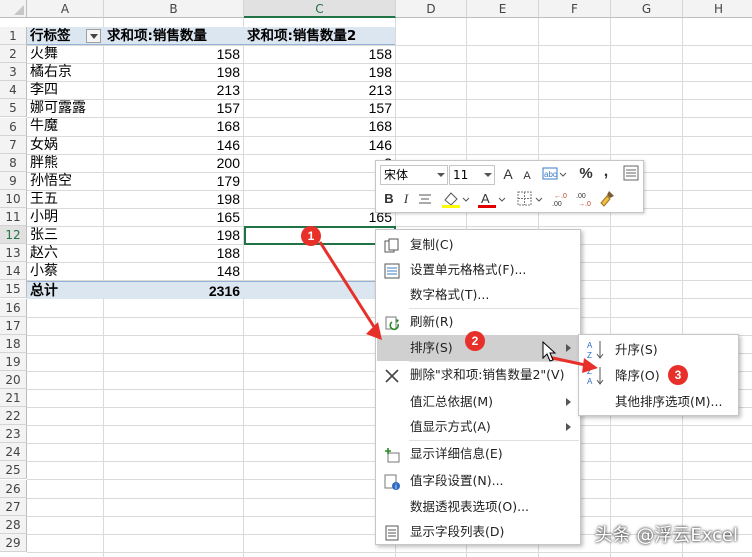 The height and width of the screenshot is (557, 752). I want to click on increase-decimal-icon: ←.0.00, so click(561, 201).